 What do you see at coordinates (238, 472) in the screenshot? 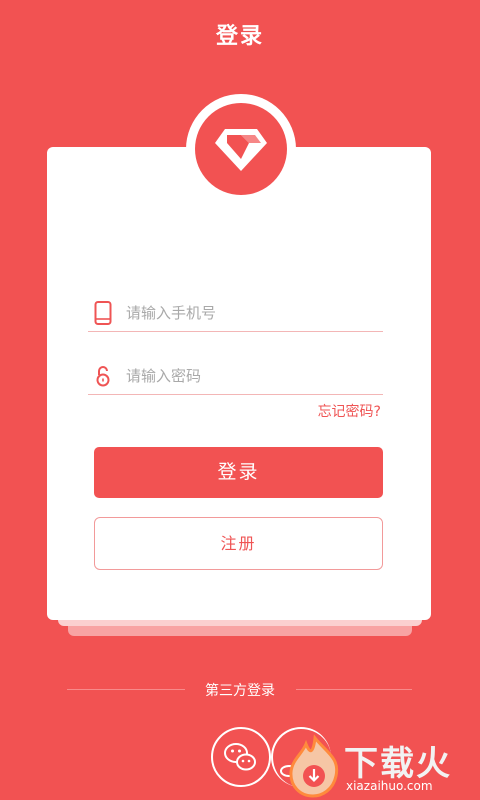
I see `login-button: 登录` at bounding box center [238, 472].